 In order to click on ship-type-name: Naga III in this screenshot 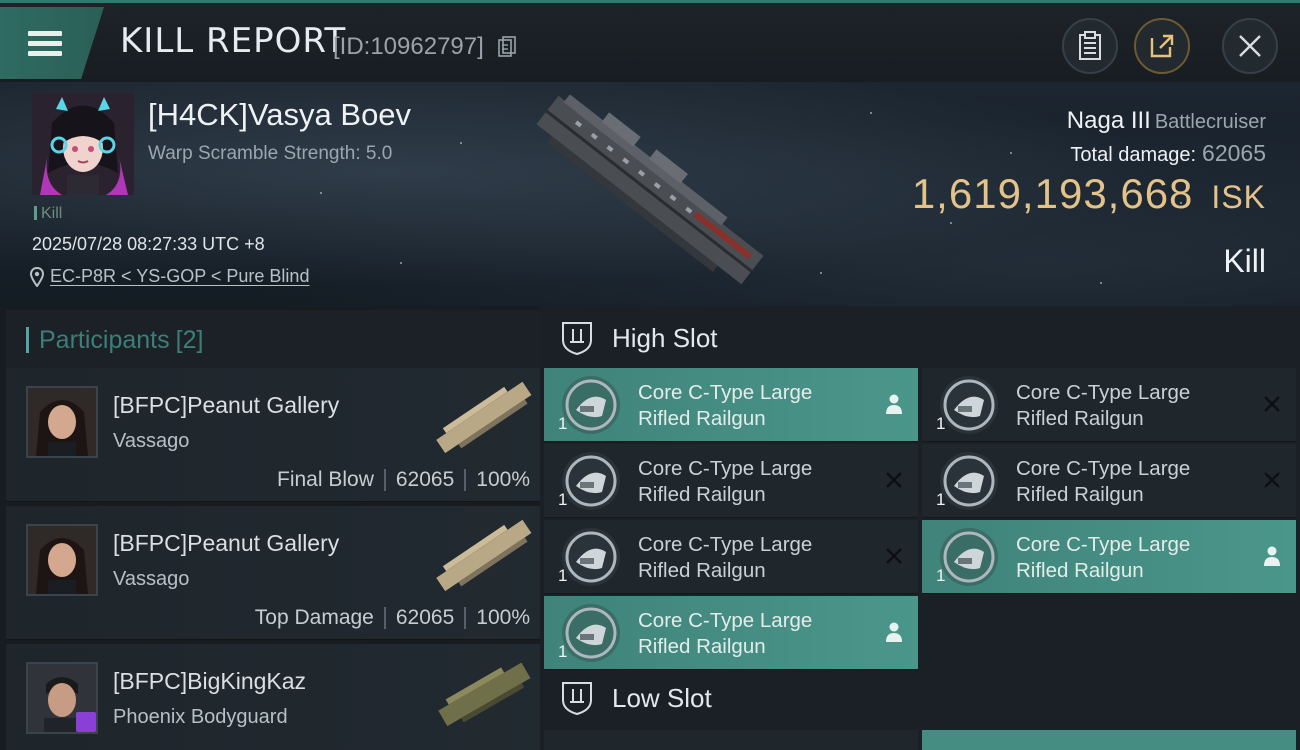, I will do `click(1108, 120)`.